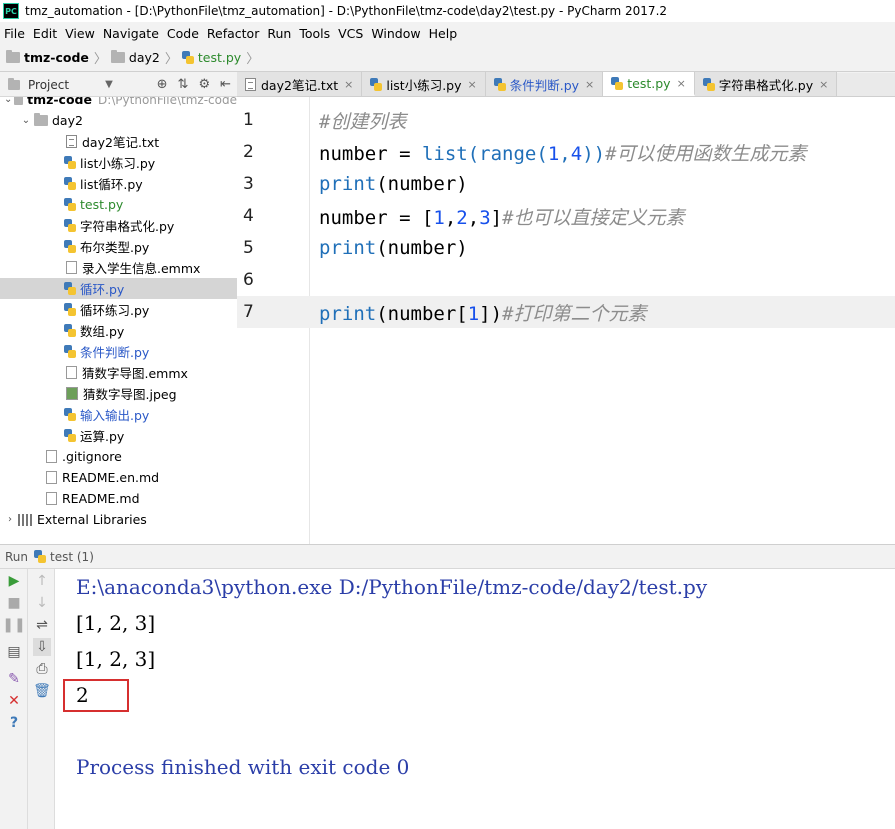 The width and height of the screenshot is (895, 829). Describe the element at coordinates (279, 33) in the screenshot. I see `menu-run: Run` at that location.